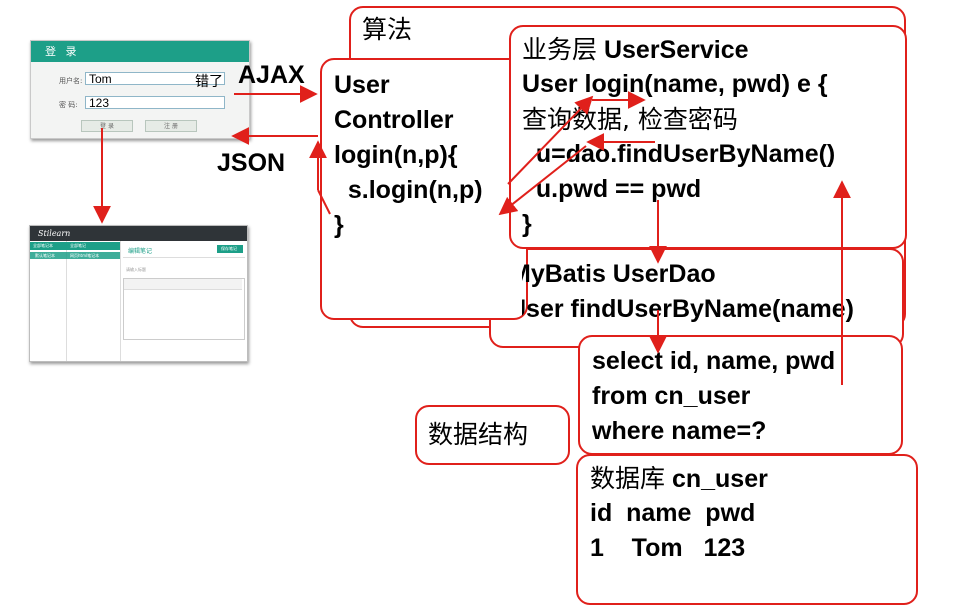 Image resolution: width=960 pixels, height=615 pixels. I want to click on call-service-arrow, so click(550, 140).